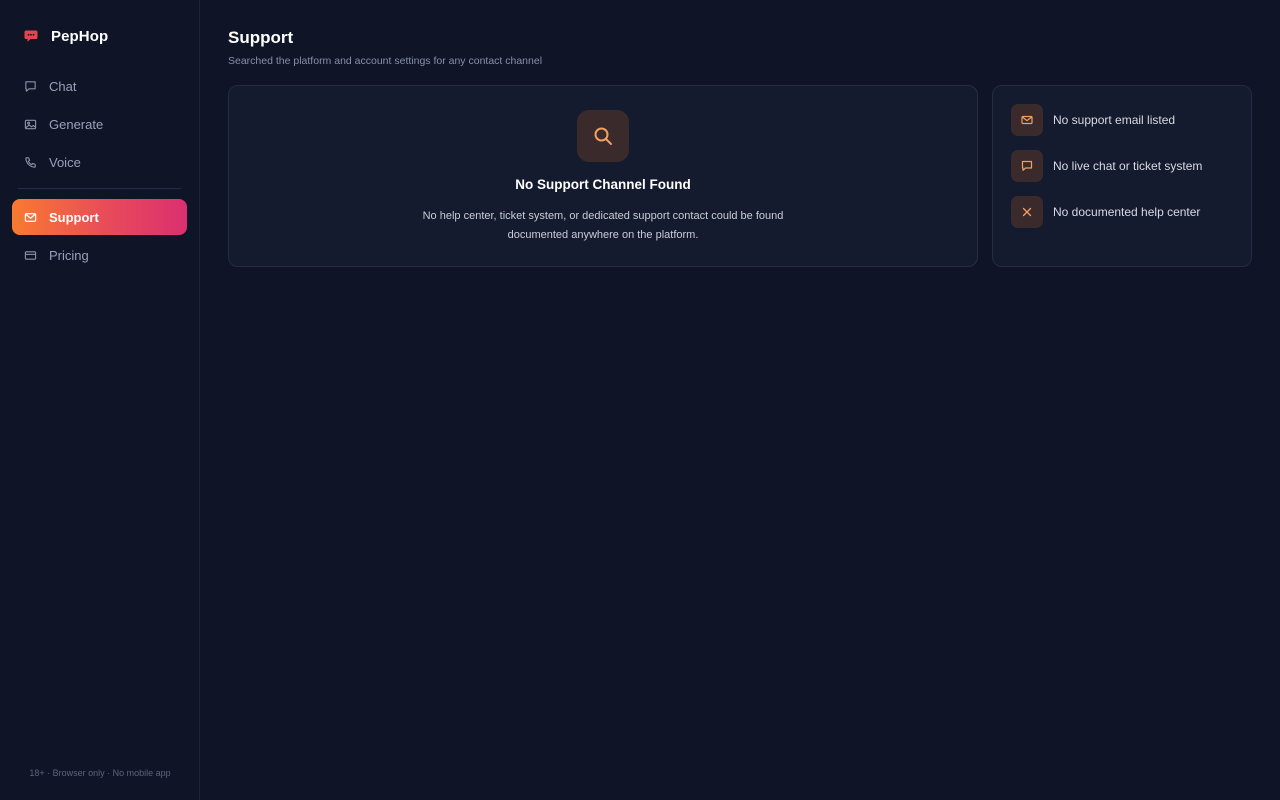 This screenshot has width=1280, height=800. Describe the element at coordinates (30, 162) in the screenshot. I see `phone-icon` at that location.